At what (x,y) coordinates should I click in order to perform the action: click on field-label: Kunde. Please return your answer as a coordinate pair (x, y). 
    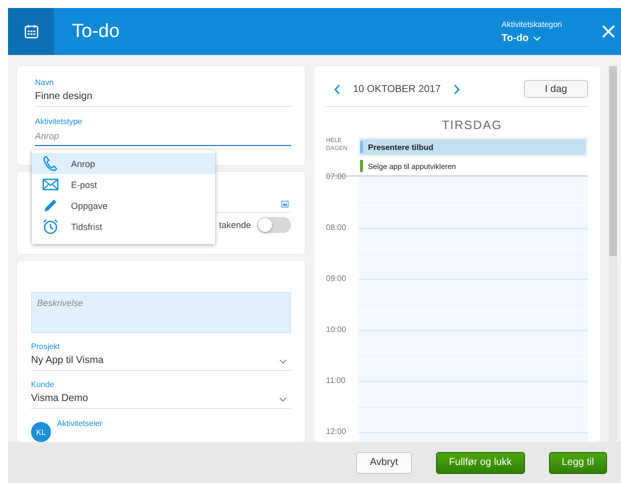
    Looking at the image, I should click on (43, 384).